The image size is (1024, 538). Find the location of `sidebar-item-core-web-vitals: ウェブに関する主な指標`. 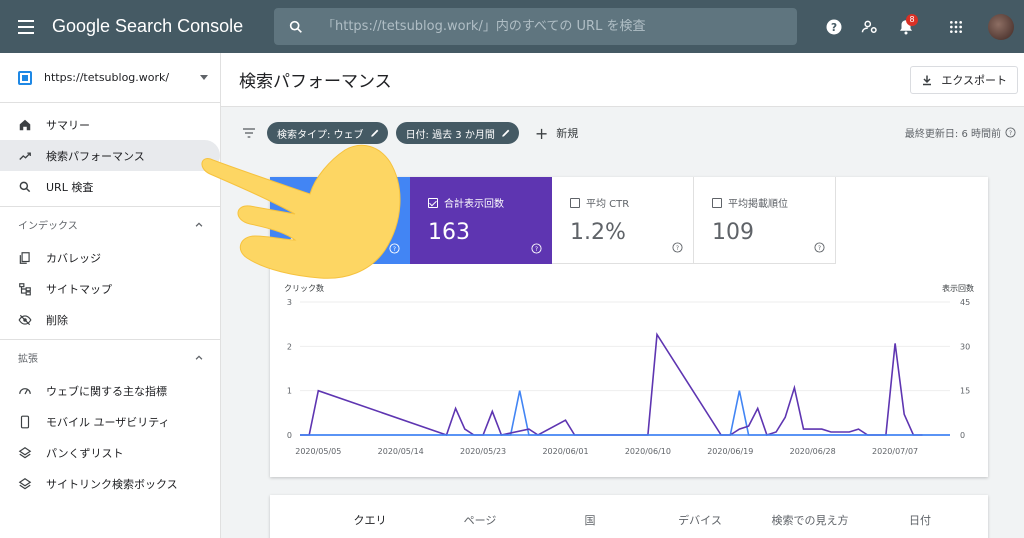

sidebar-item-core-web-vitals: ウェブに関する主な指標 is located at coordinates (110, 390).